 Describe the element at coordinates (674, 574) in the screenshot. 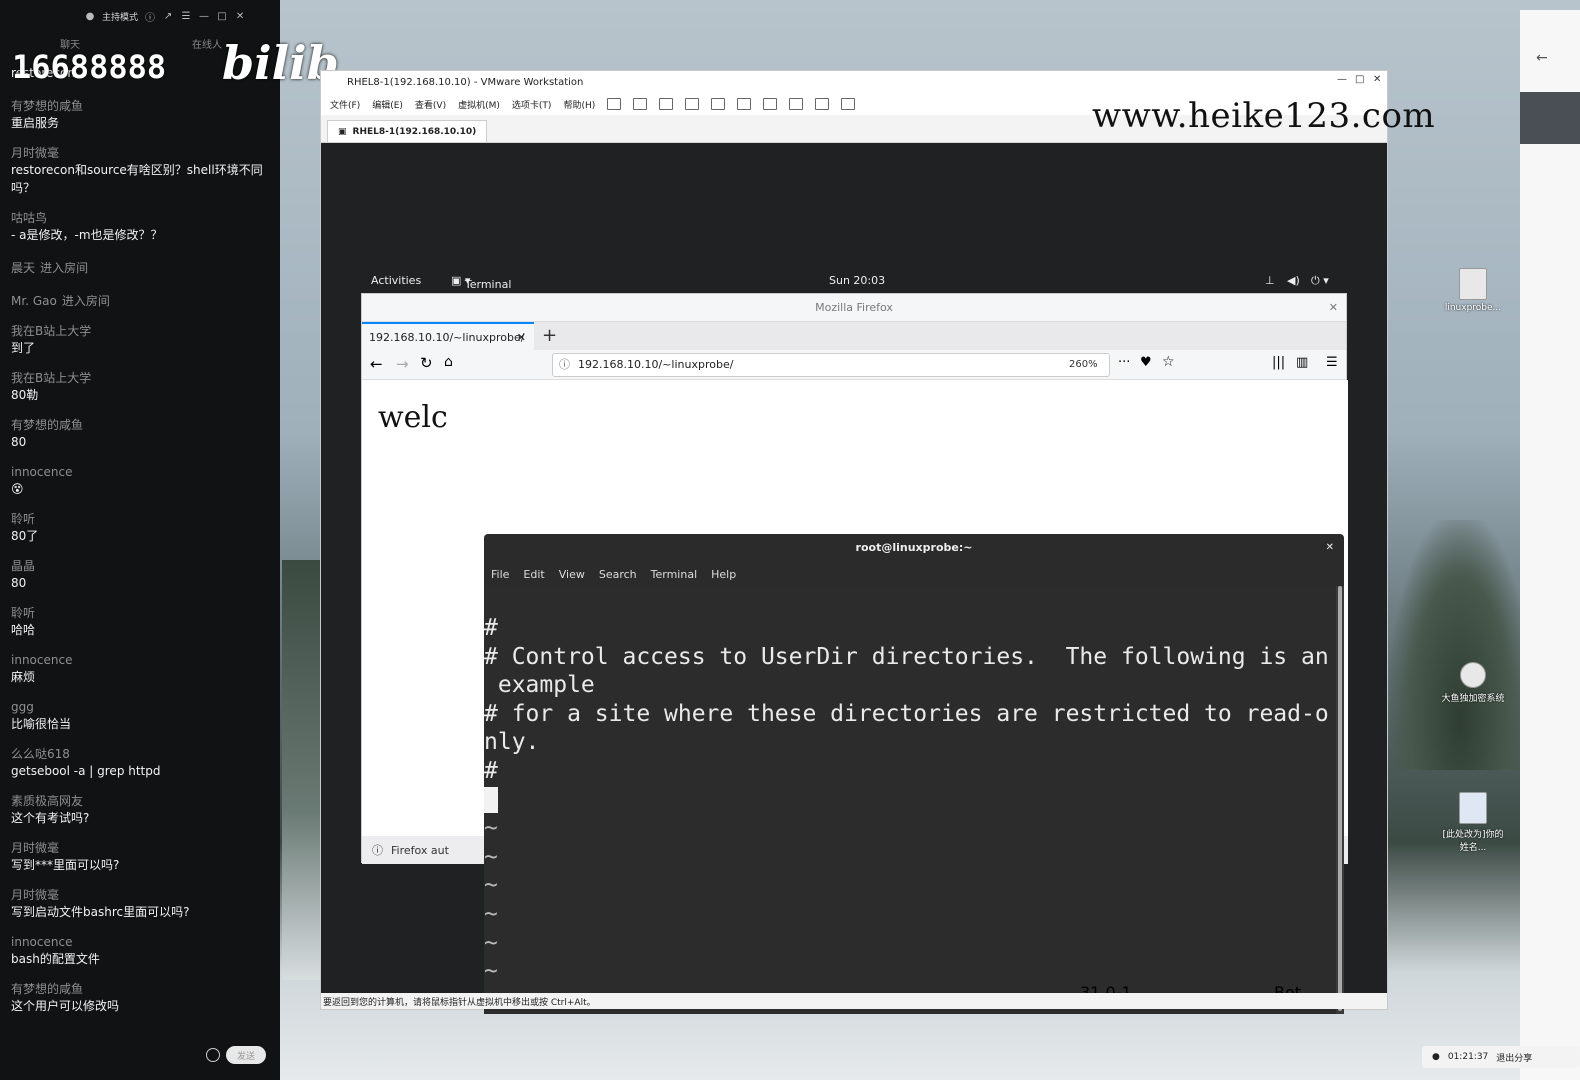

I see `terminal-menu-item: Terminal` at that location.